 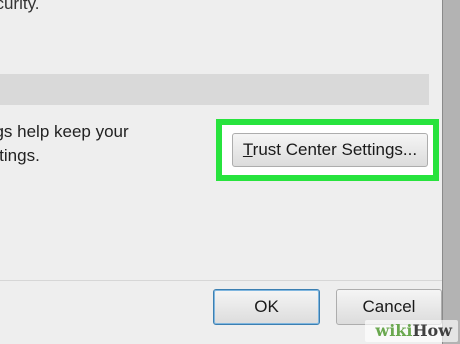 What do you see at coordinates (20, 155) in the screenshot?
I see `description-line-2: ettings.` at bounding box center [20, 155].